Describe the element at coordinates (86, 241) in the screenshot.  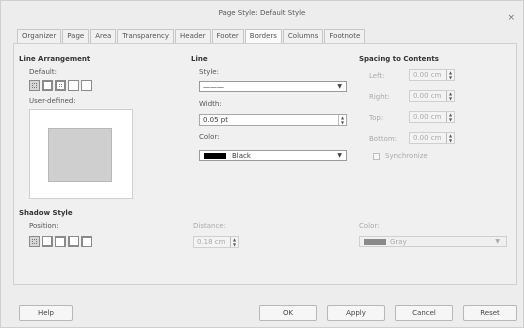
I see `shadow-top-left-icon` at that location.